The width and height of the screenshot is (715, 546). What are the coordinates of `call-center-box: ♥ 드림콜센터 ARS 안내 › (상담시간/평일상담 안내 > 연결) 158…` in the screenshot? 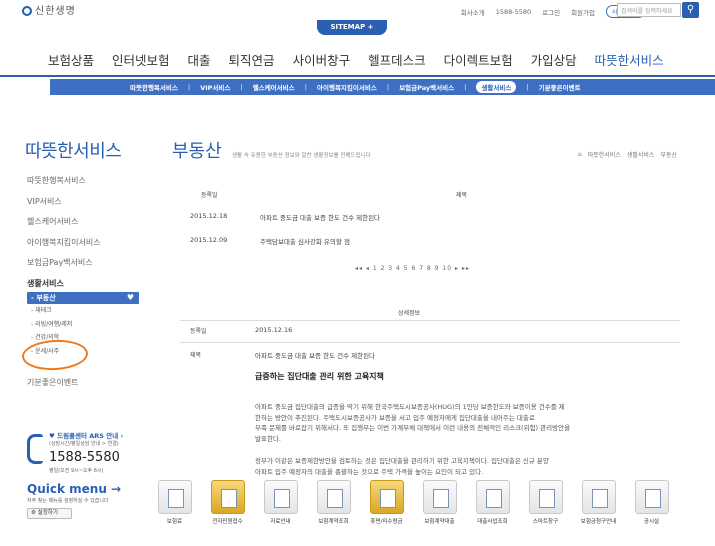 It's located at (84, 457).